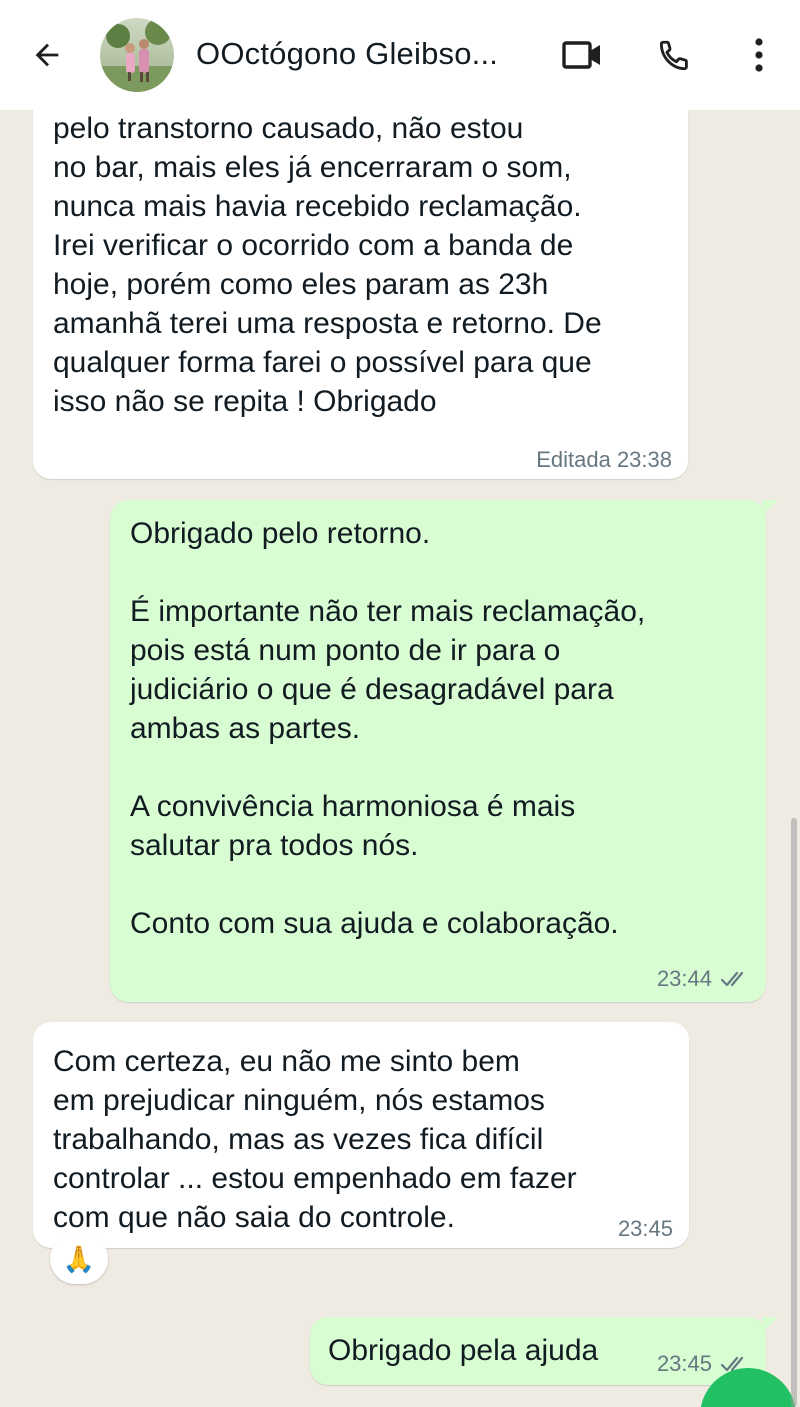 This screenshot has width=800, height=1407. I want to click on video-camera-icon, so click(581, 55).